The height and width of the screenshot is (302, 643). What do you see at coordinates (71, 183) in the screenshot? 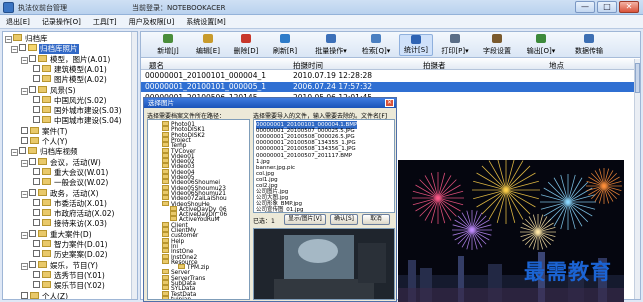
I see `tree-item: 一般会议(W.02)` at bounding box center [71, 183].